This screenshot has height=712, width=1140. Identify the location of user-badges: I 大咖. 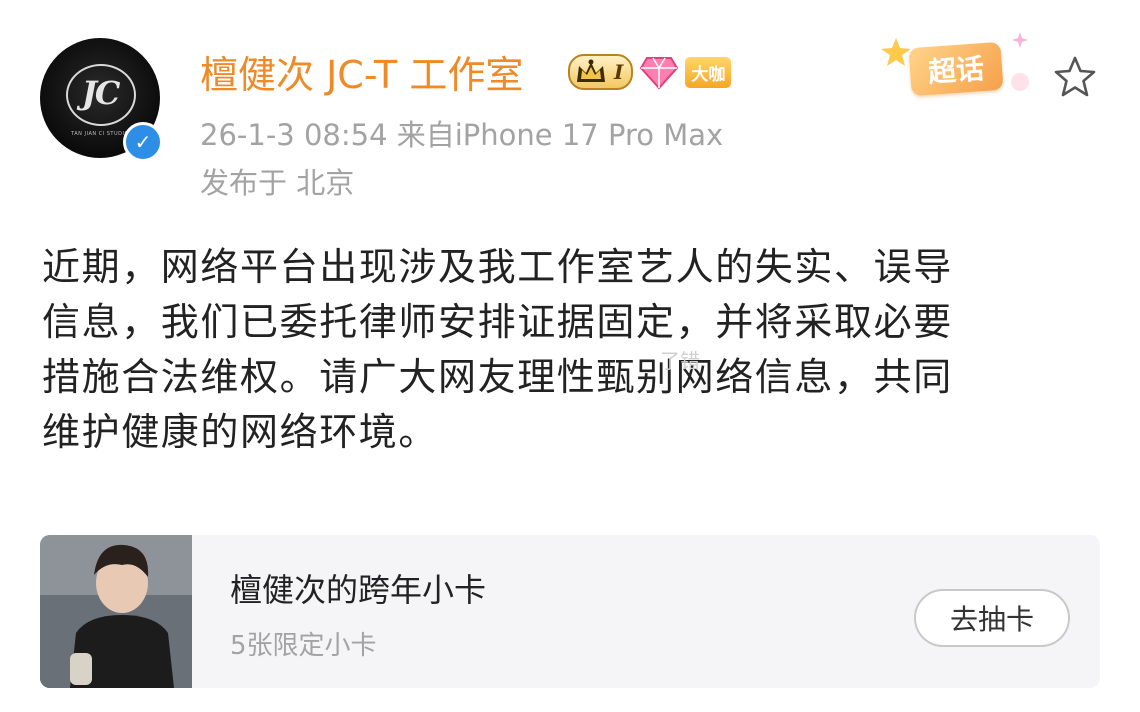
(650, 72).